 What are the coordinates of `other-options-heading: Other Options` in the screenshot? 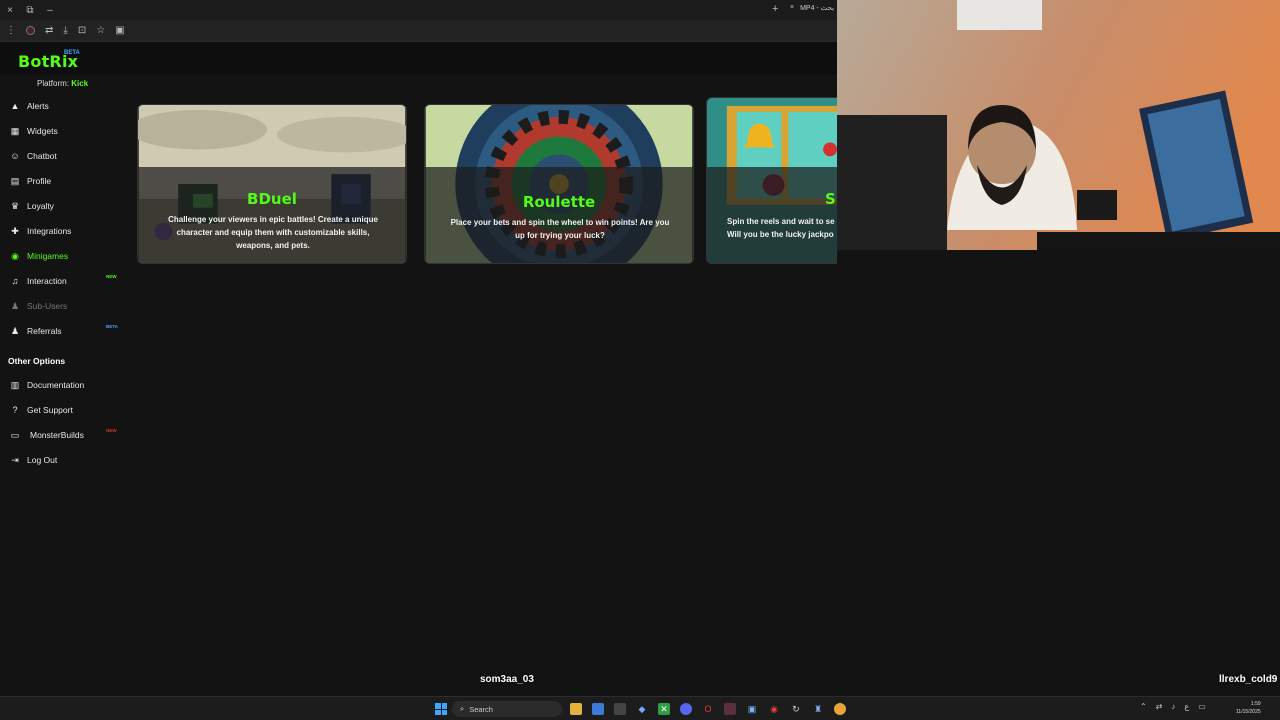 It's located at (37, 361).